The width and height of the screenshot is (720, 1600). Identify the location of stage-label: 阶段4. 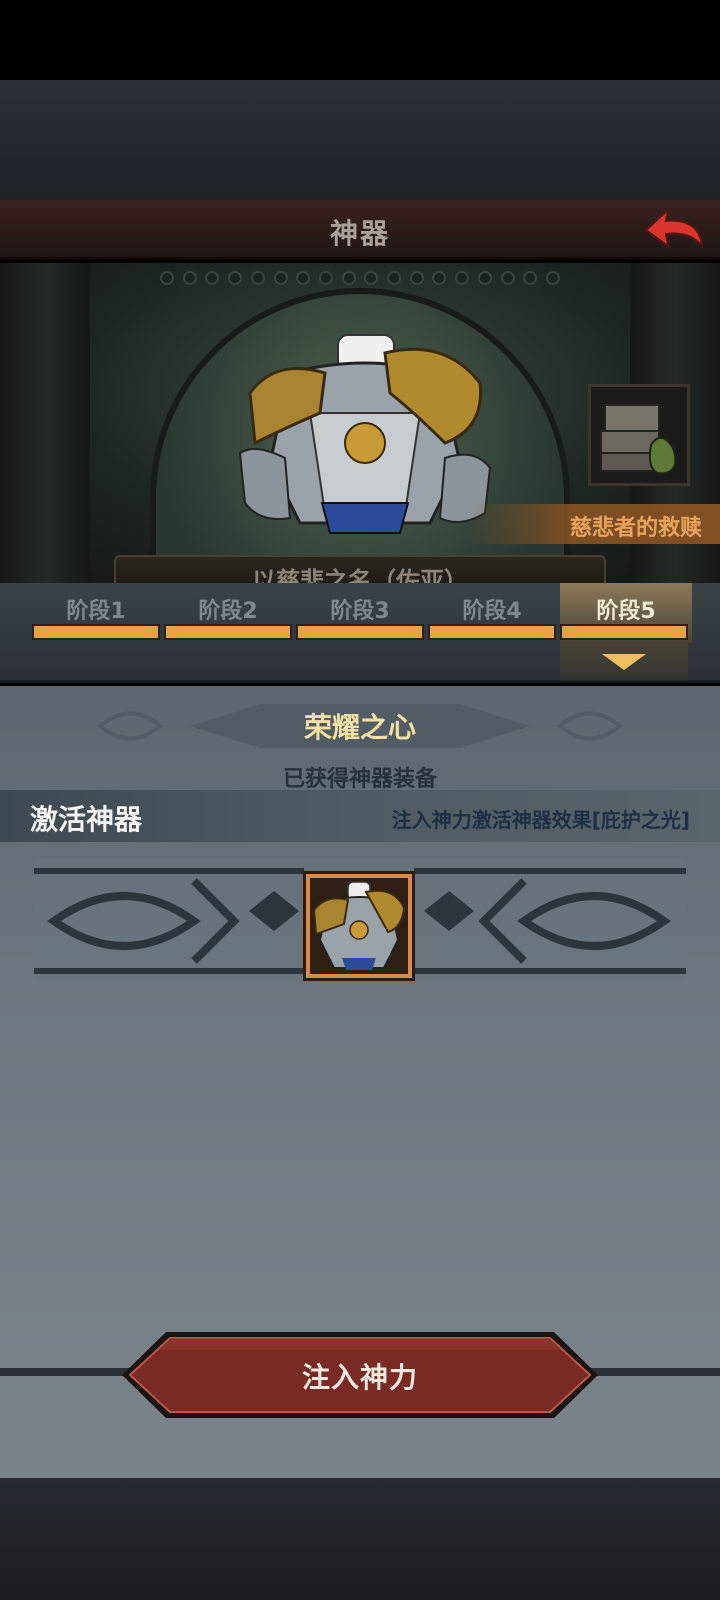
(492, 611).